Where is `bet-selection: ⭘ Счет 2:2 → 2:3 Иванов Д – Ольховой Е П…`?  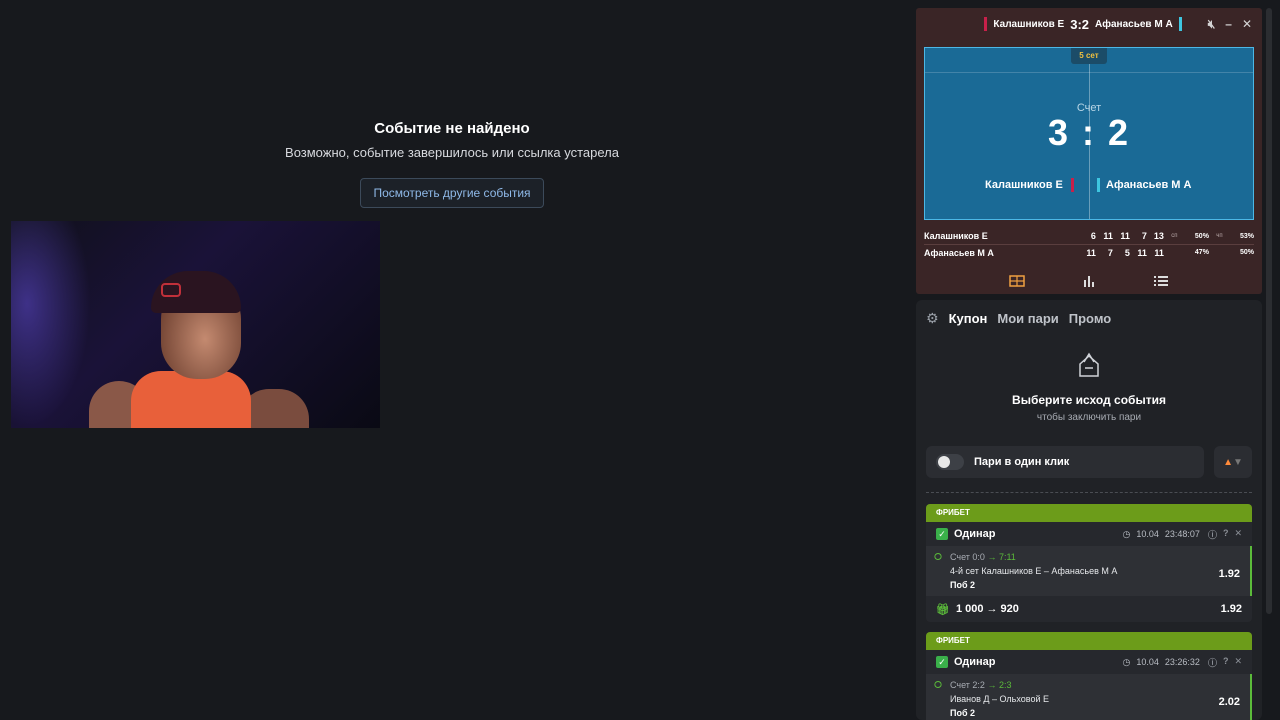 bet-selection: ⭘ Счет 2:2 → 2:3 Иванов Д – Ольховой Е П… is located at coordinates (1089, 697).